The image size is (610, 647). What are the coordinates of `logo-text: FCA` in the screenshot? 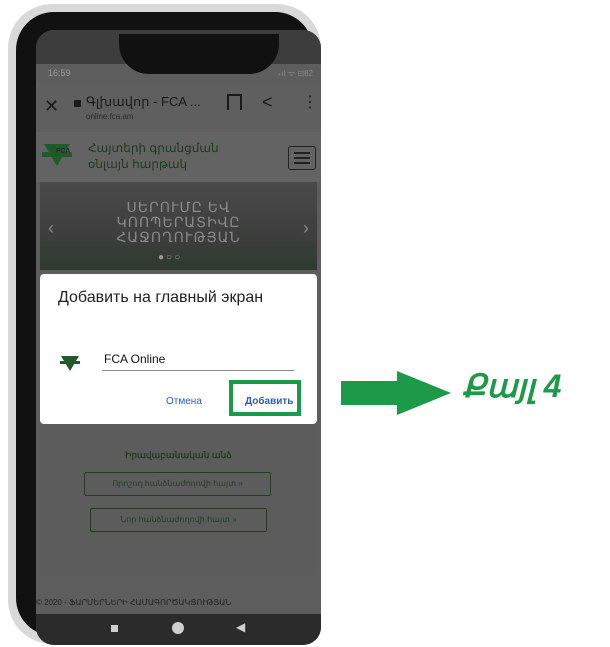 It's located at (63, 151).